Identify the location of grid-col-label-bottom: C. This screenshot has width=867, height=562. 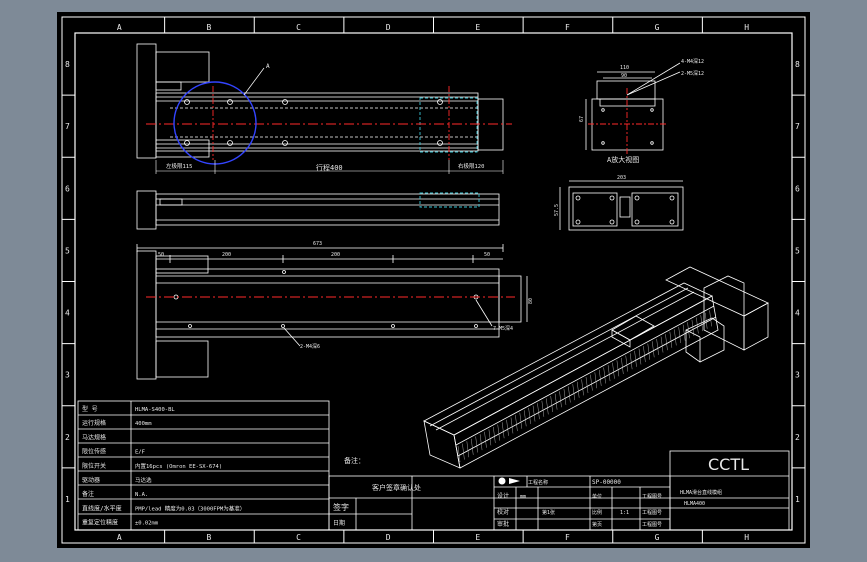
(298, 537).